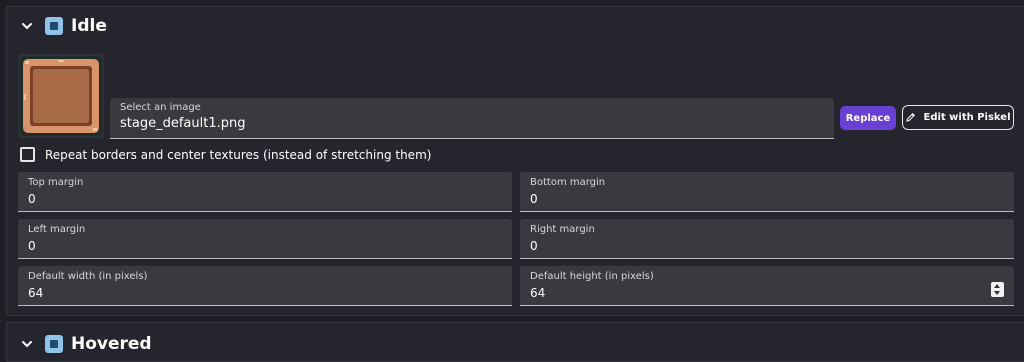  I want to click on edit-with-piskel-button: Edit with Piskel, so click(958, 117).